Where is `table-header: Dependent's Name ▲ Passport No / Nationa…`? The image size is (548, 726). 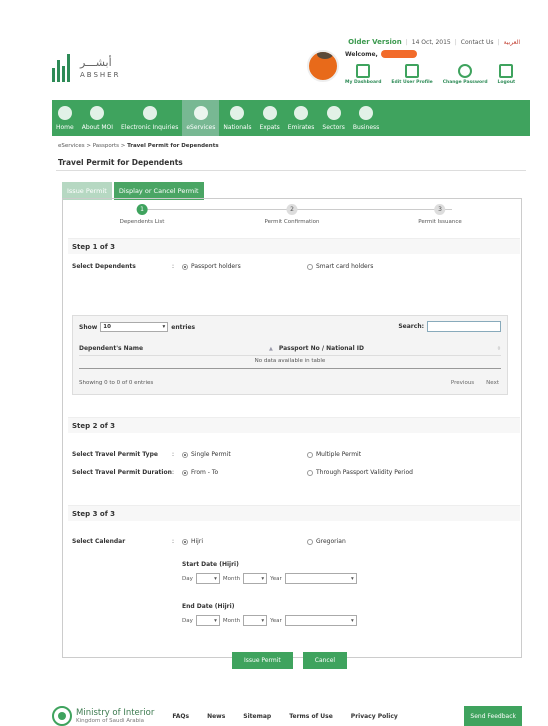 table-header: Dependent's Name ▲ Passport No / Nationa… is located at coordinates (290, 349).